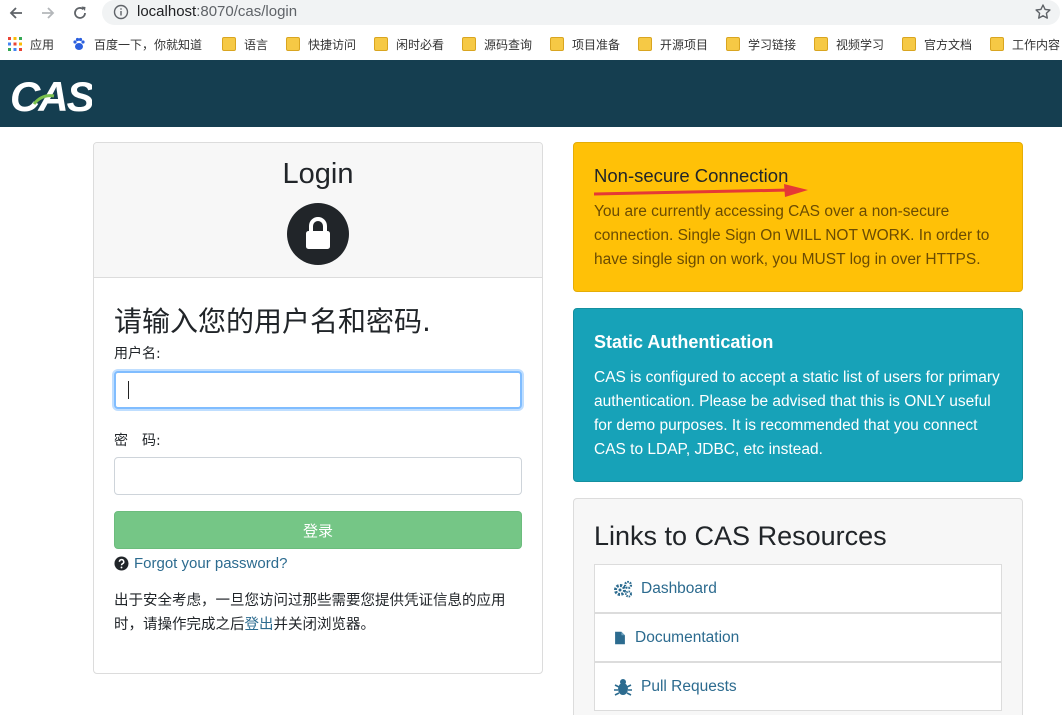 This screenshot has width=1062, height=715. Describe the element at coordinates (272, 321) in the screenshot. I see `login-prompt: 请输入您的用户名和密码.` at that location.